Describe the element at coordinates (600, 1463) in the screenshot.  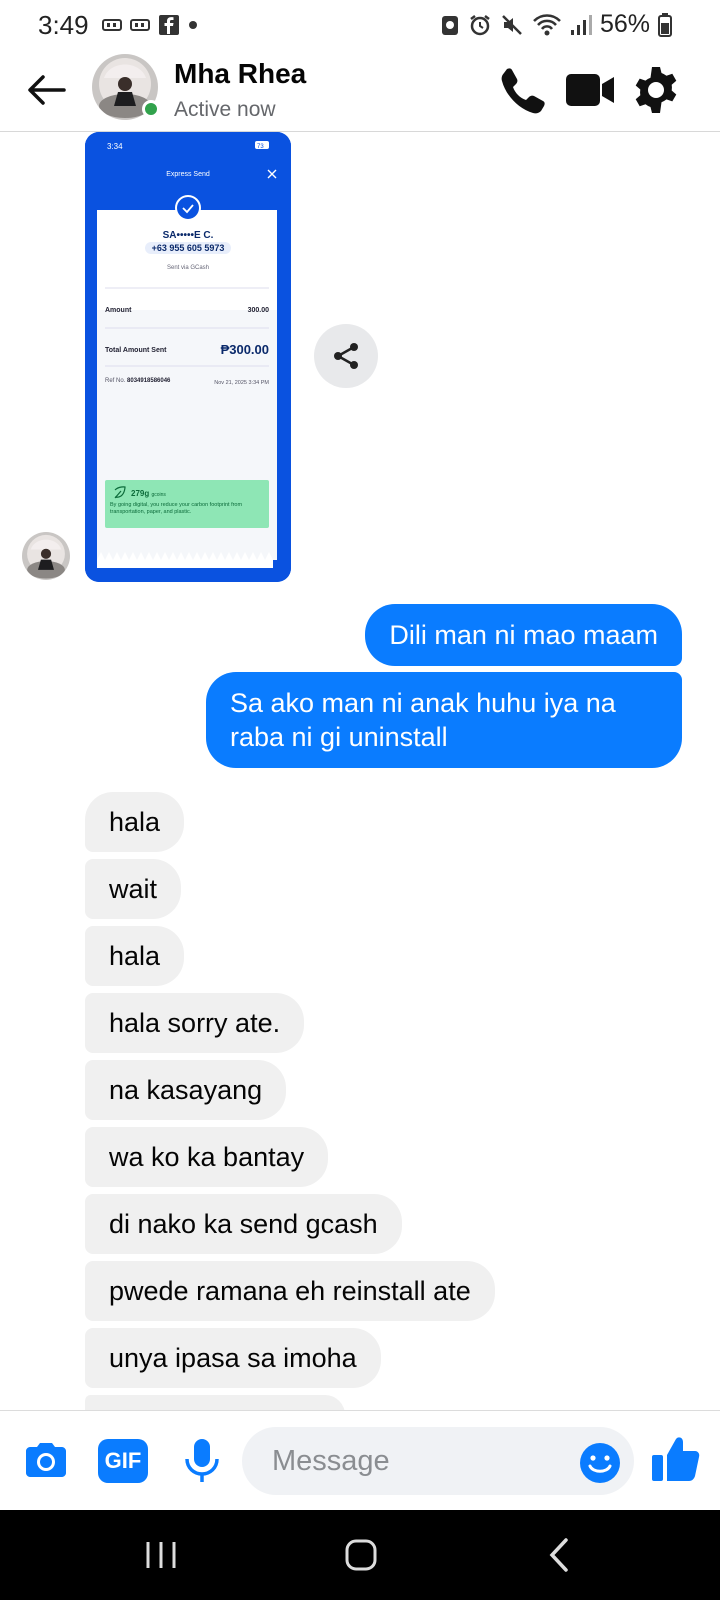
I see `emoji-icon` at that location.